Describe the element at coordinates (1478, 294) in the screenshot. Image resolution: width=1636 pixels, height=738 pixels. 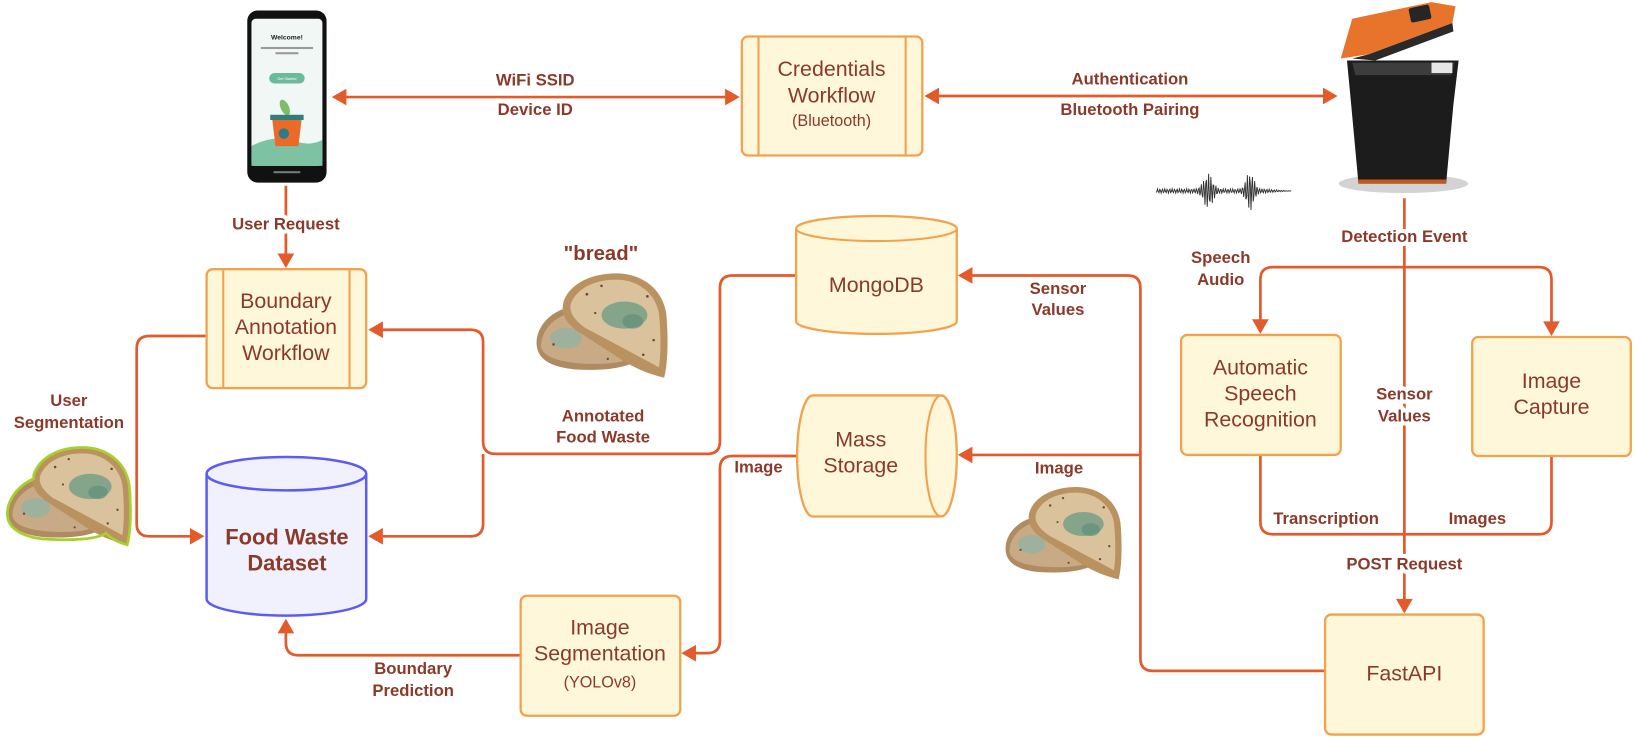
I see `connector-bin-image-capture` at that location.